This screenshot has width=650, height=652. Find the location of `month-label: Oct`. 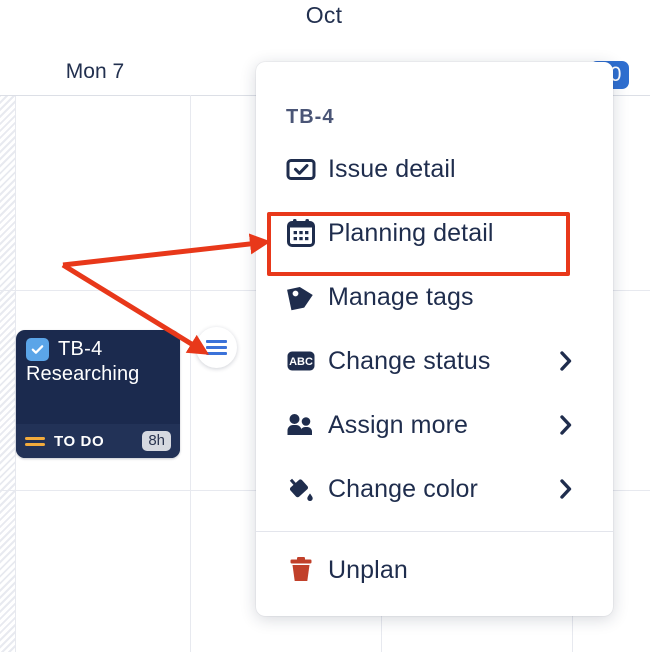

month-label: Oct is located at coordinates (325, 15).